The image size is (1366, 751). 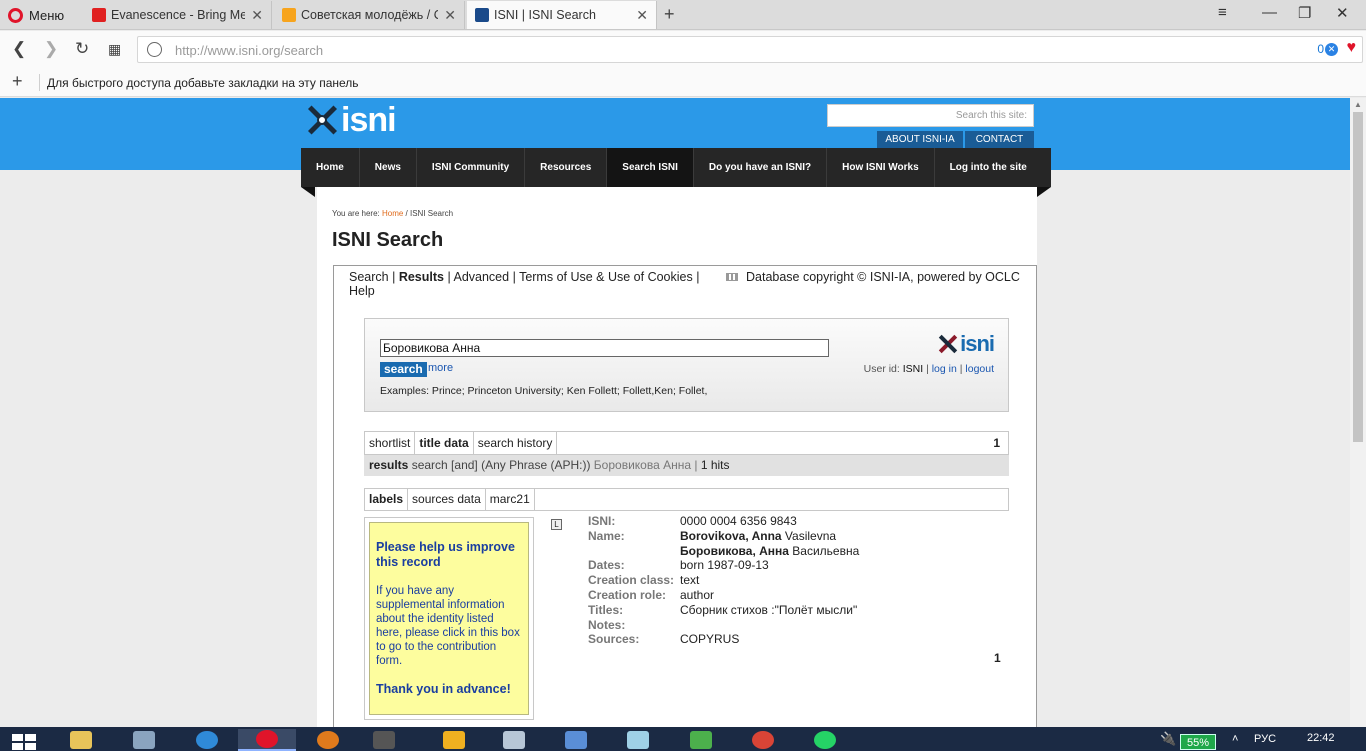 I want to click on taskbar-ie, so click(x=207, y=740).